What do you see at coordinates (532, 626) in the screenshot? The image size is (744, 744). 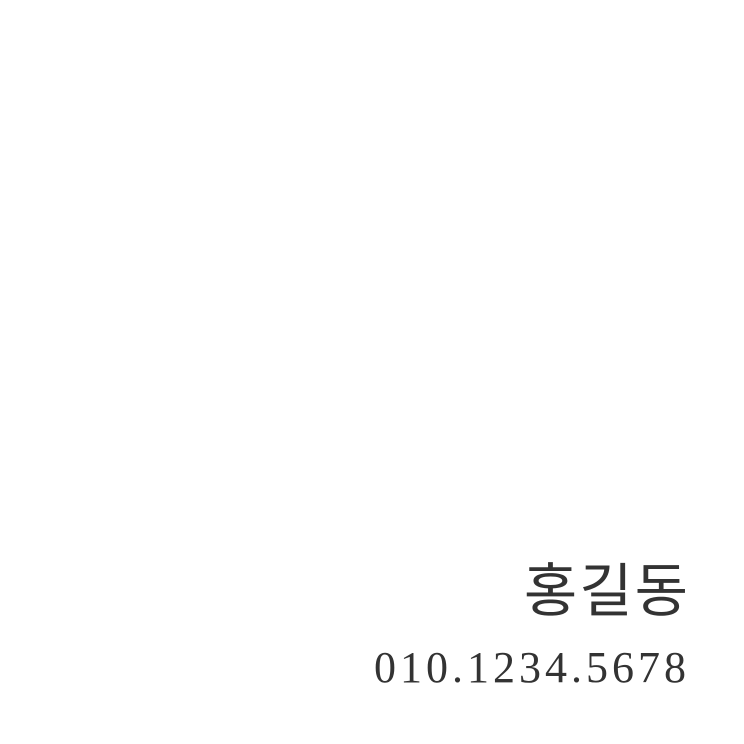 I see `contact-block: 홍길동 010.1234.5678` at bounding box center [532, 626].